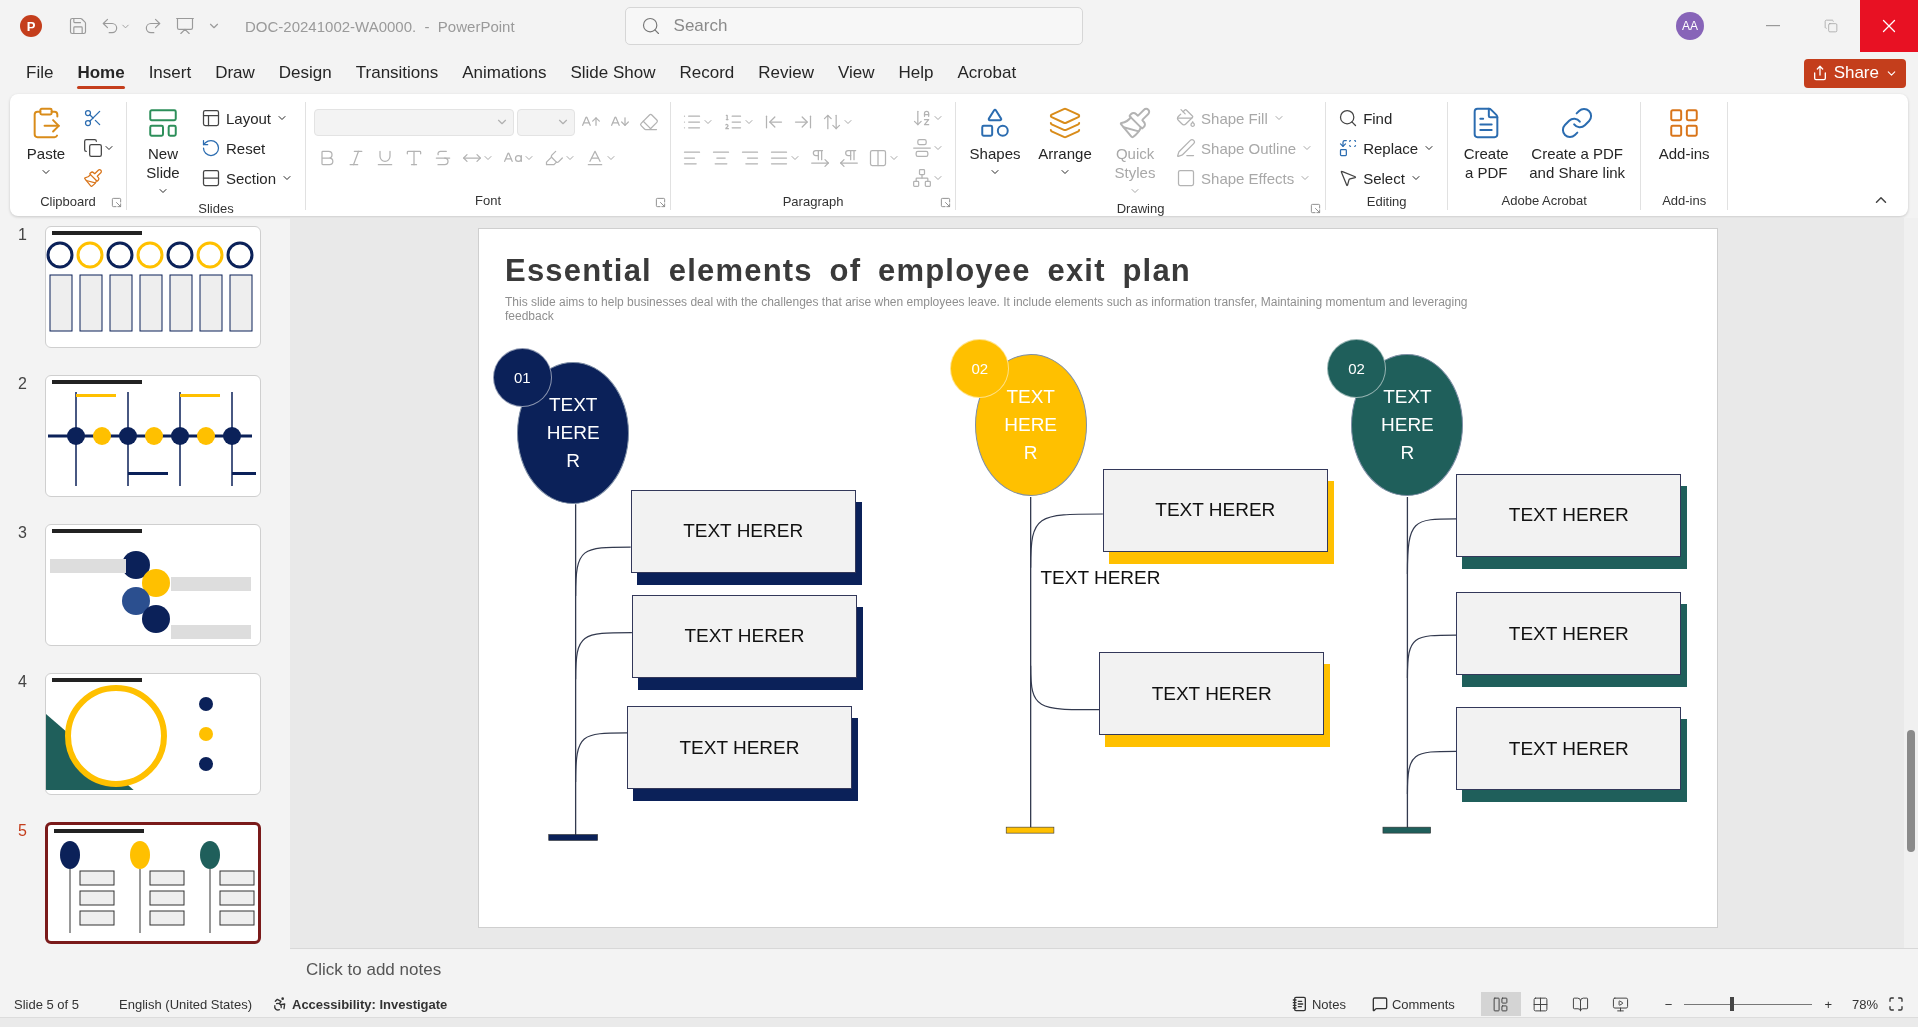  Describe the element at coordinates (68, 201) in the screenshot. I see `group-label: Clipboard` at that location.